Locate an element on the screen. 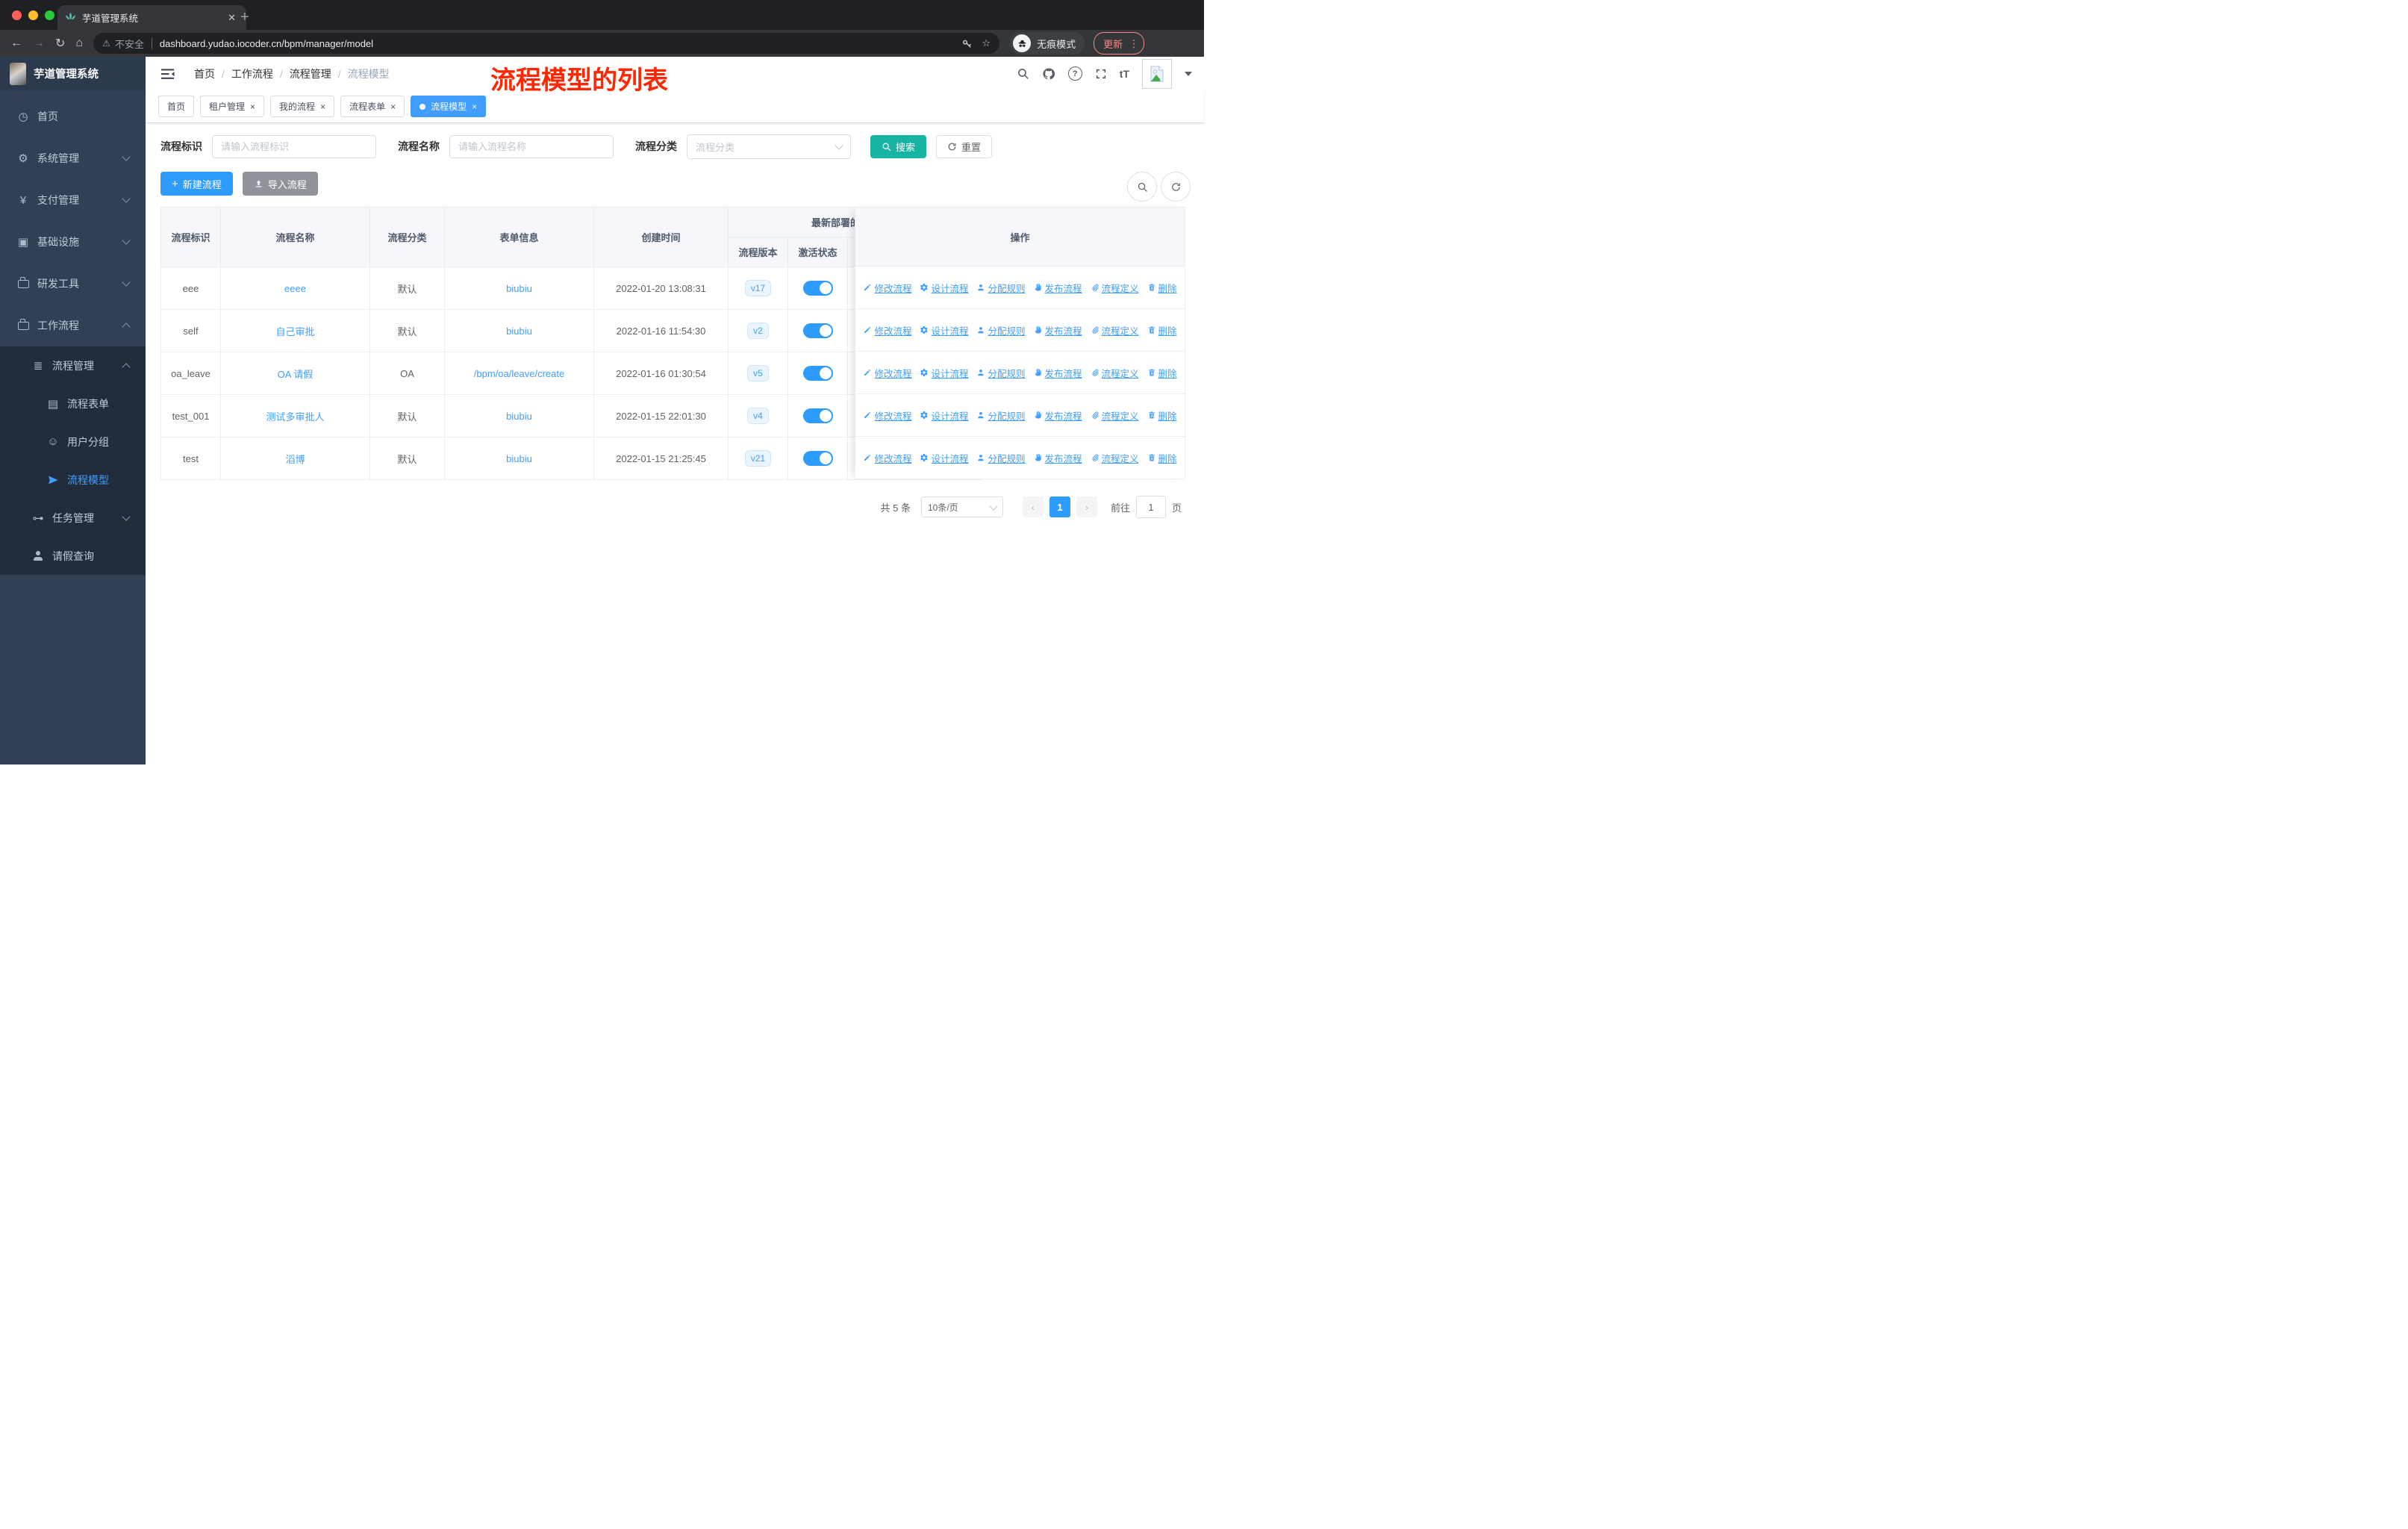 This screenshot has height=1529, width=2408. process-name-link: 自己审批 is located at coordinates (294, 332).